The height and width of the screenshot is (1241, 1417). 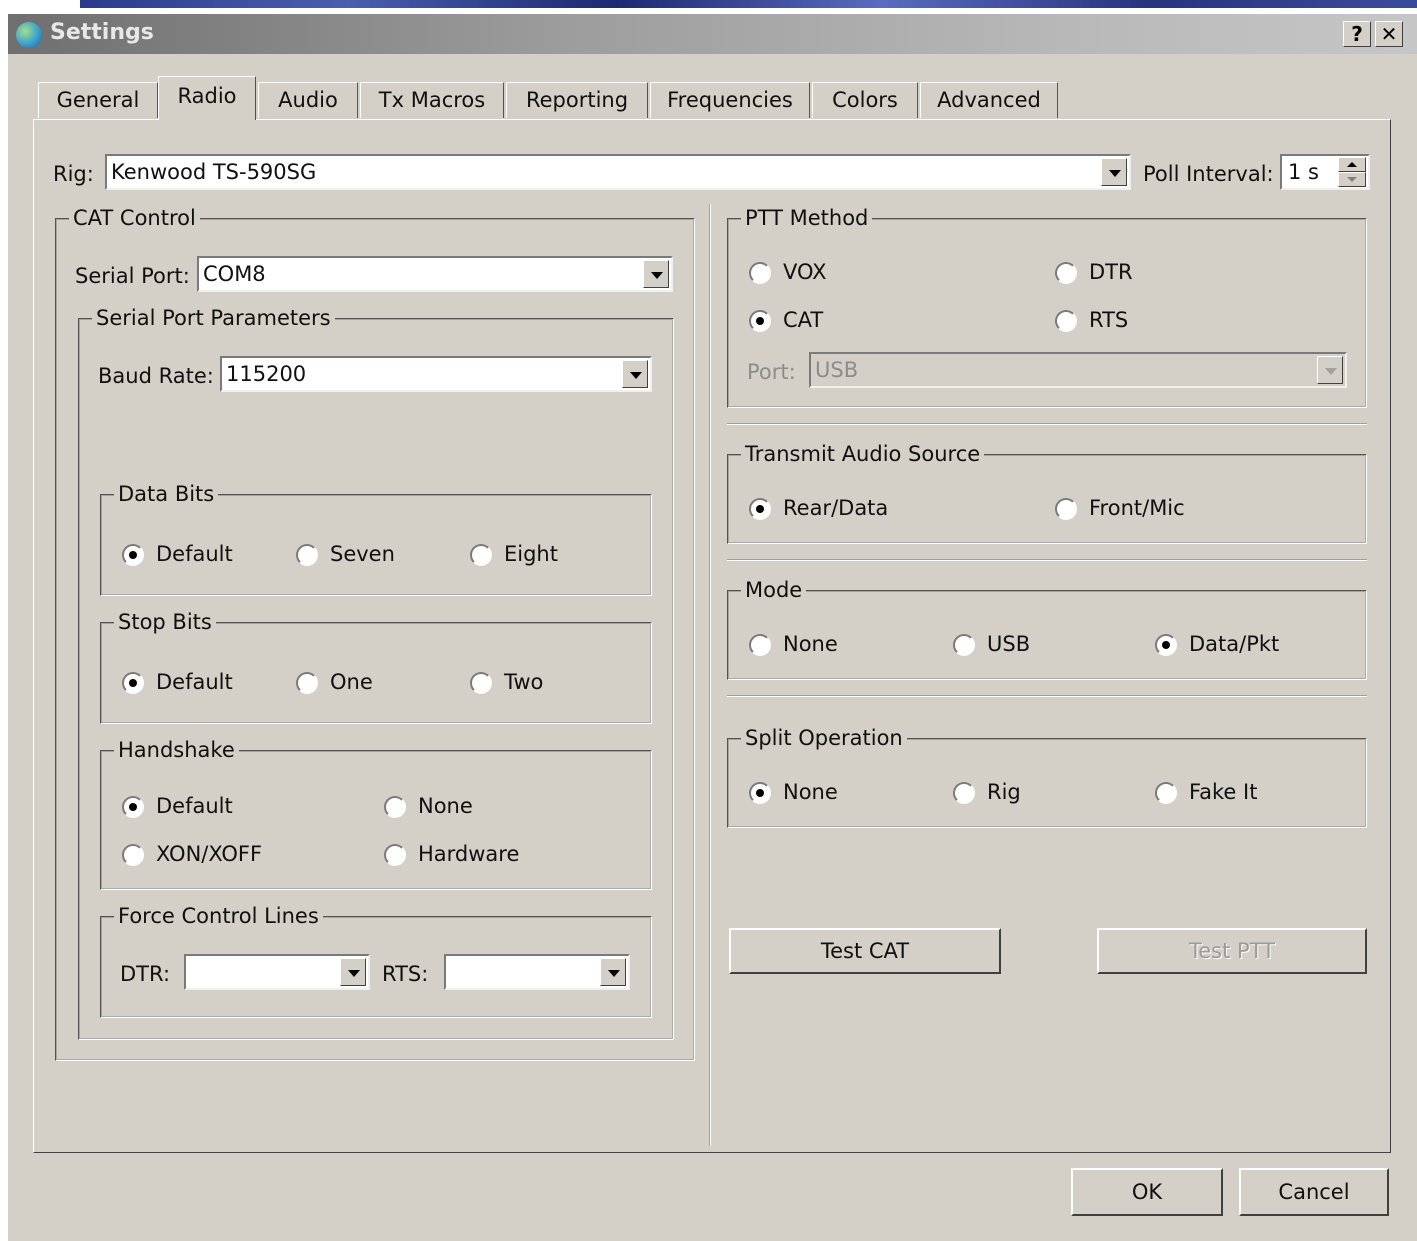 What do you see at coordinates (807, 218) in the screenshot?
I see `ptt-method-title: PTT Method` at bounding box center [807, 218].